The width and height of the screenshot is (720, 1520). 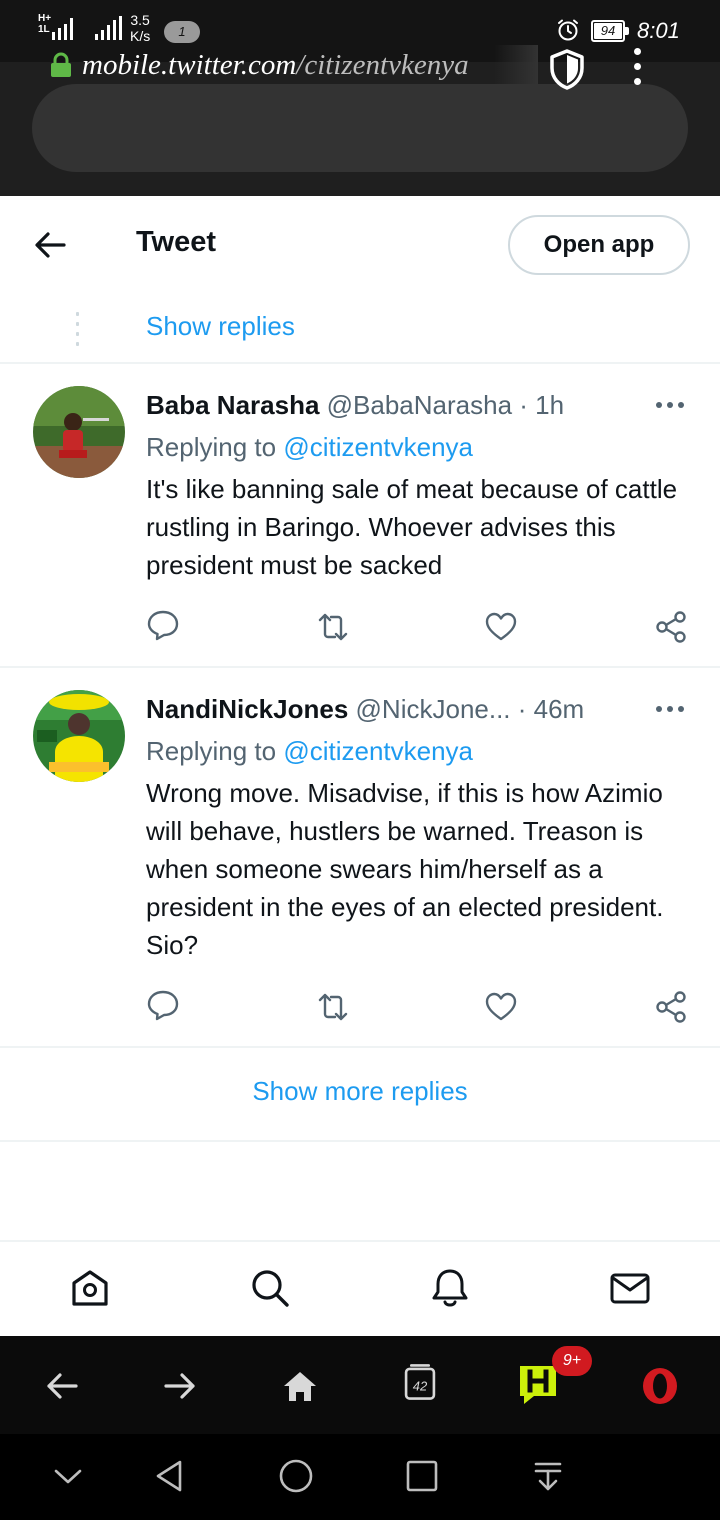 I want to click on show-more-replies-link: Show more replies, so click(x=360, y=1091).